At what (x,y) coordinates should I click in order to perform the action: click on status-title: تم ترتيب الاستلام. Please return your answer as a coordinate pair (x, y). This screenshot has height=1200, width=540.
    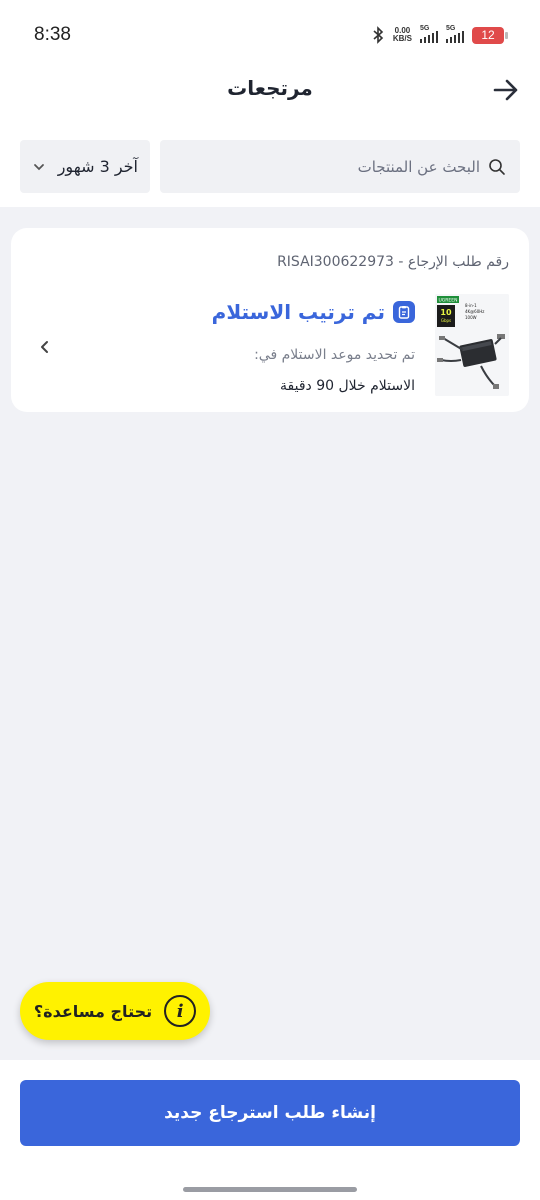
    Looking at the image, I should click on (298, 312).